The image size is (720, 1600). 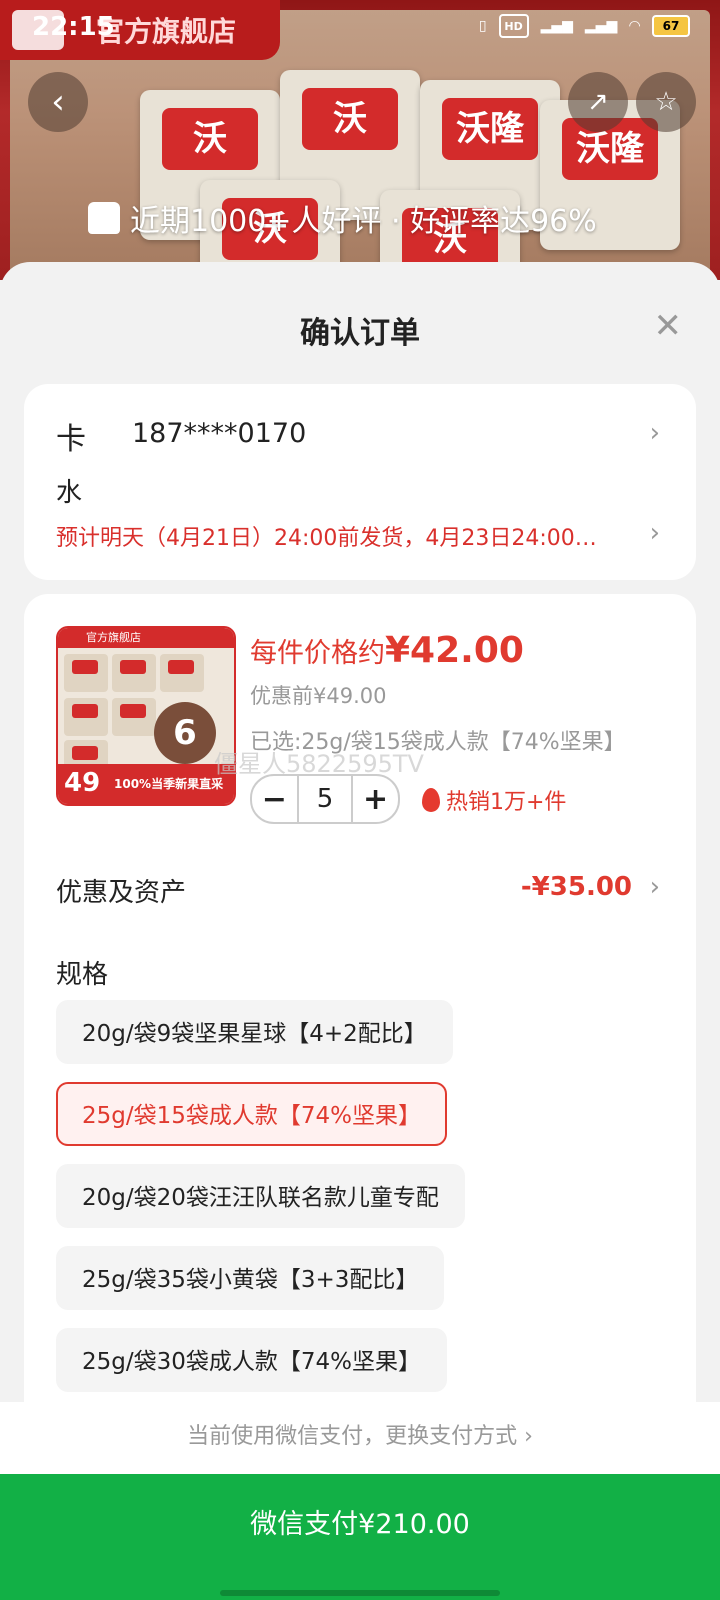 I want to click on battery-icon: 67, so click(x=671, y=26).